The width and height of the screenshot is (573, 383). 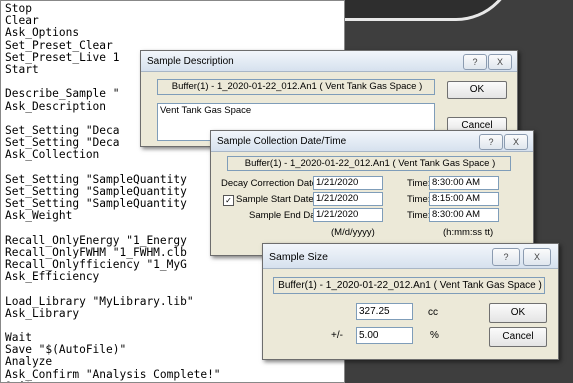 I want to click on sample-start-checkbox: ✓, so click(x=228, y=200).